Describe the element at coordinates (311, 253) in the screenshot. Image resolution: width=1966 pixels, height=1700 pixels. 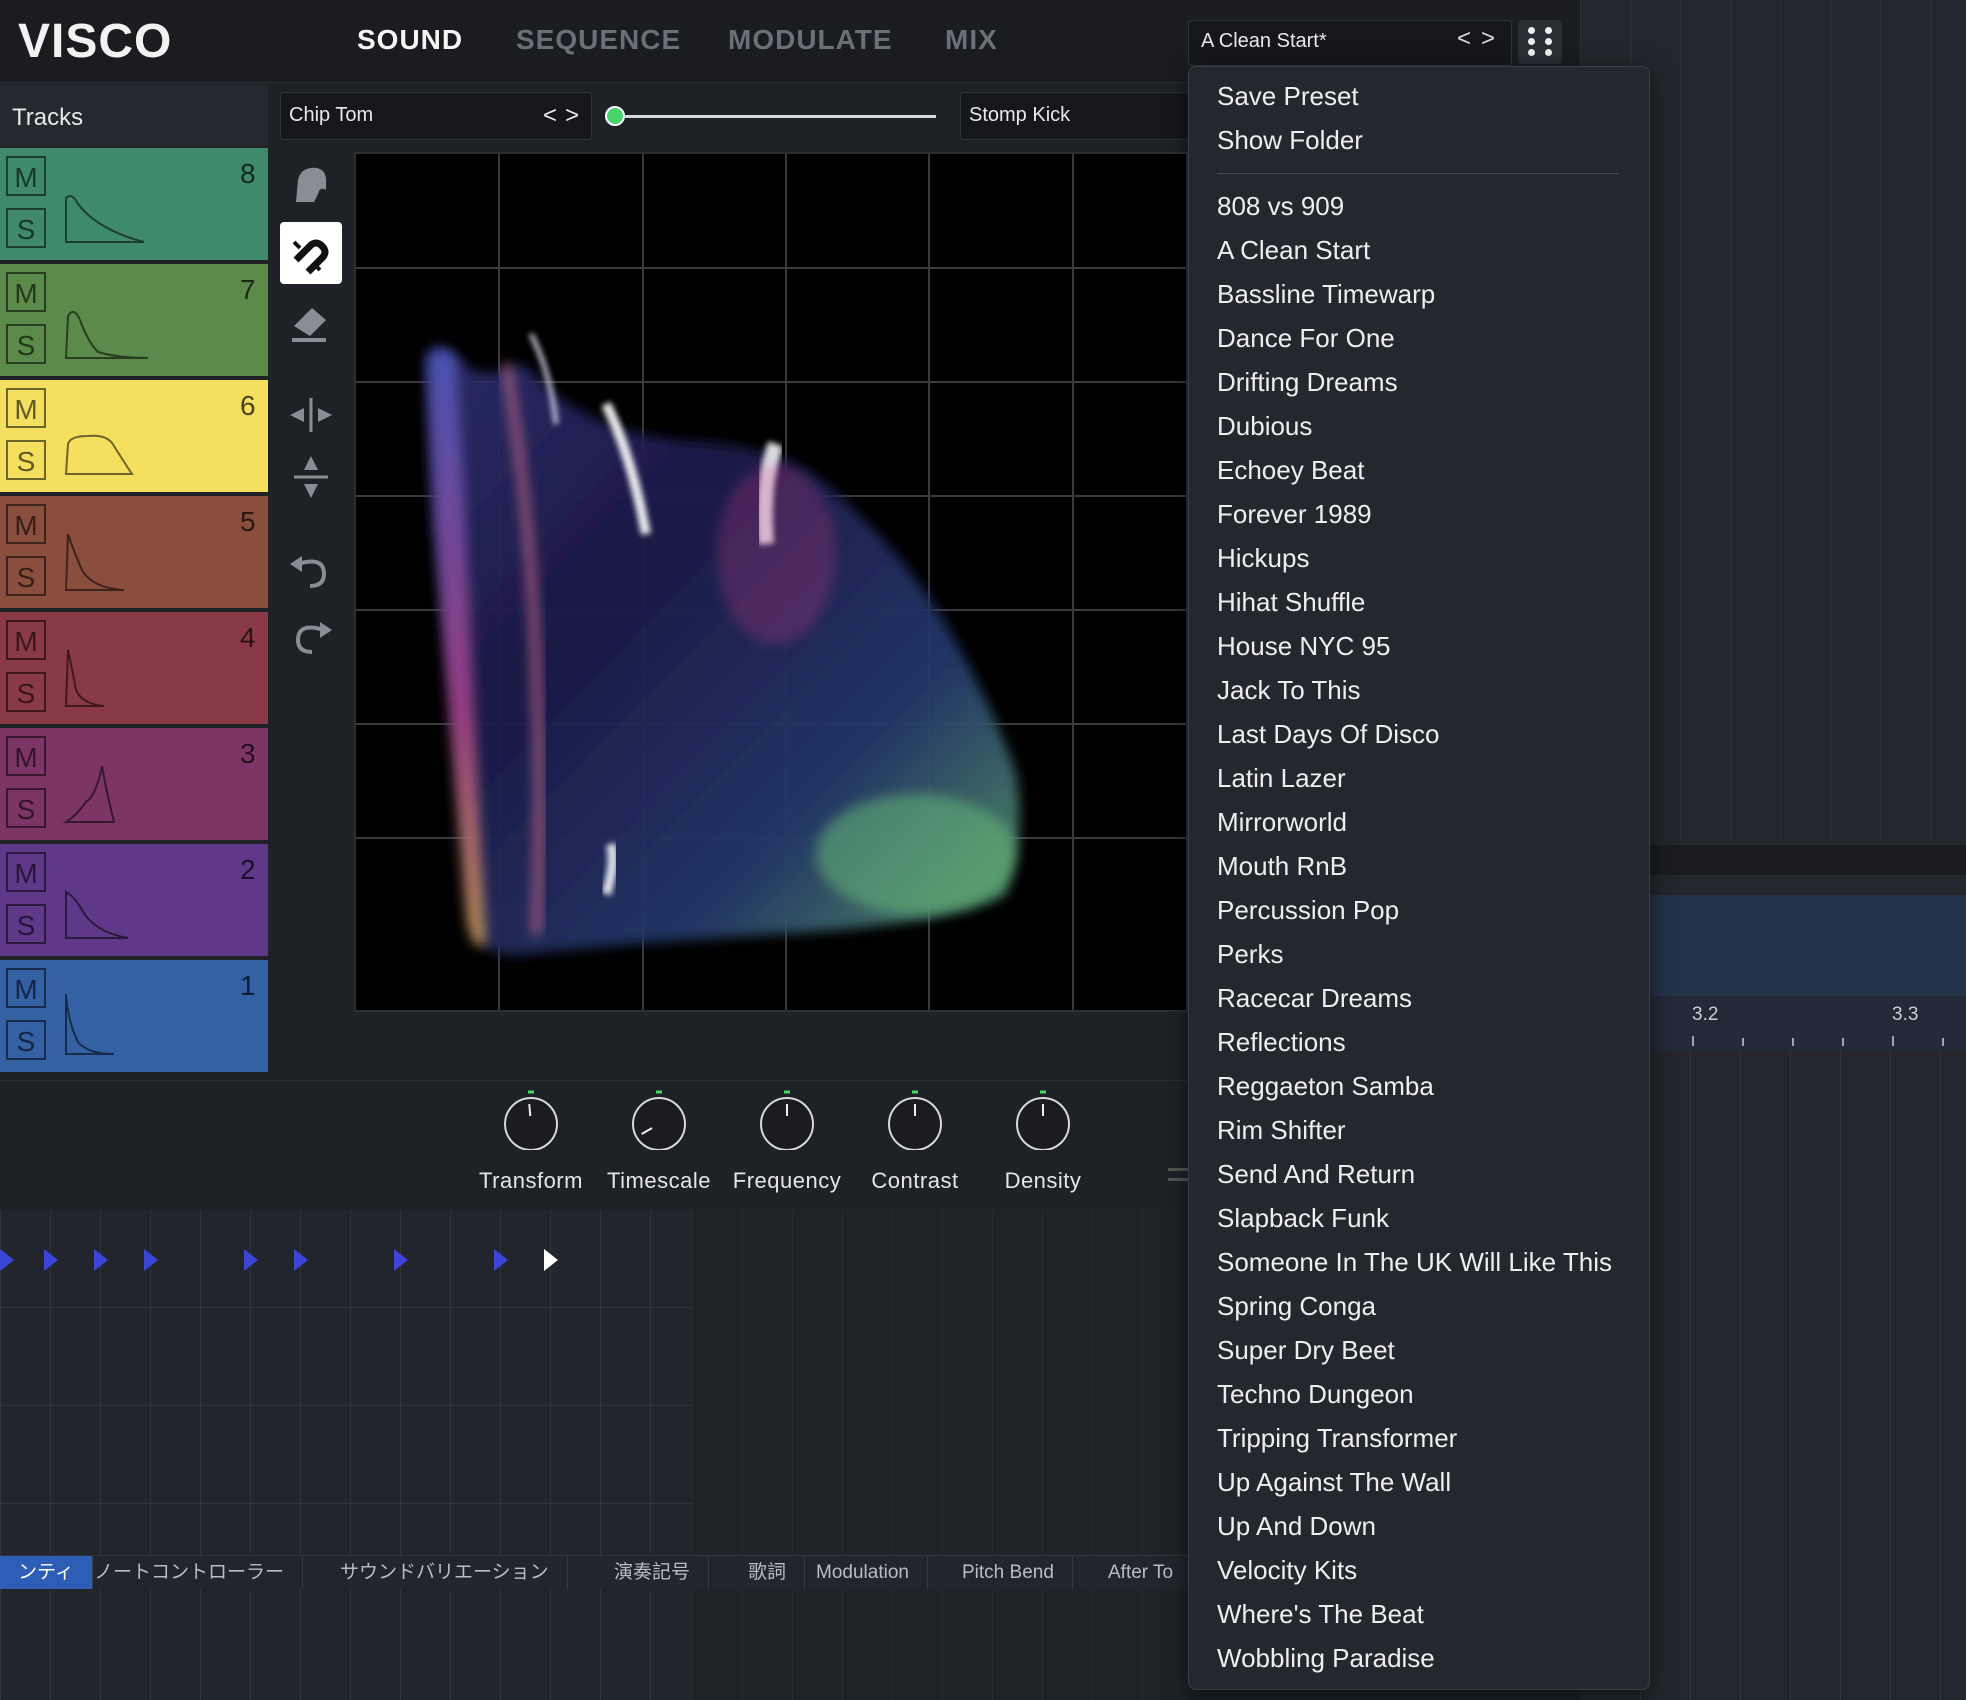
I see `magnet-tool-icon` at that location.